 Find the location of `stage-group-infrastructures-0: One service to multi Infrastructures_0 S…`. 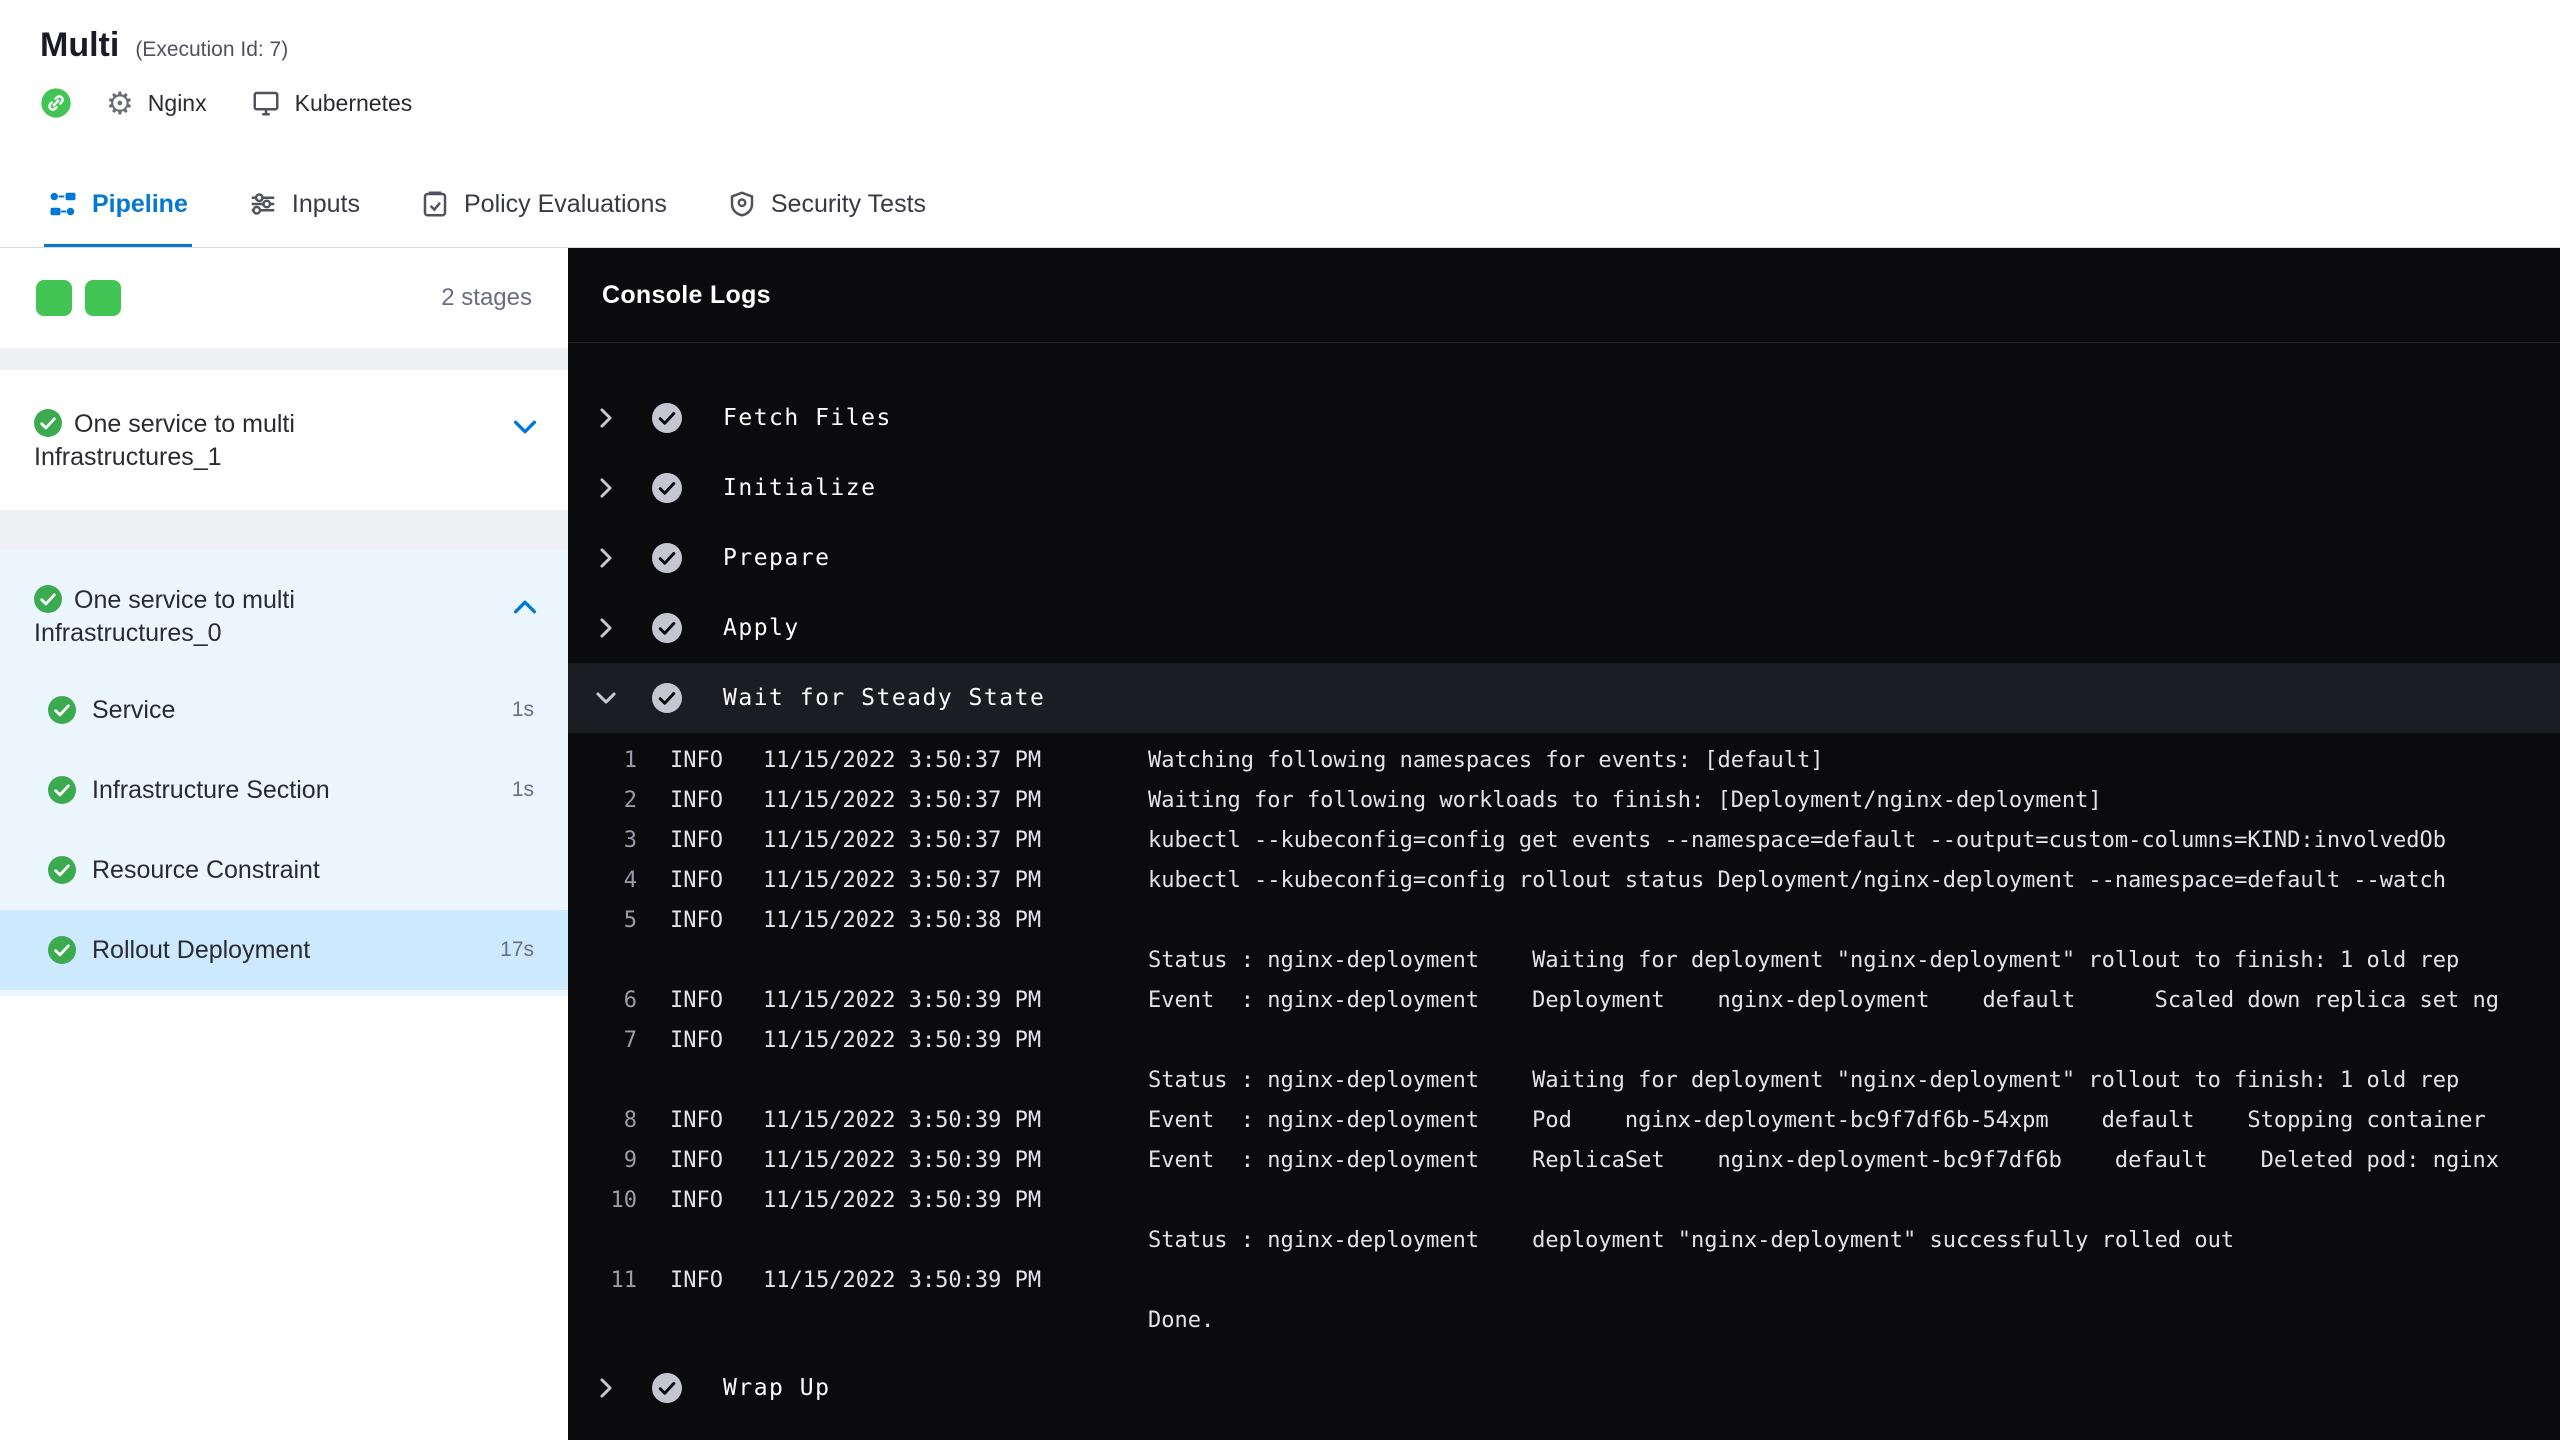

stage-group-infrastructures-0: One service to multi Infrastructures_0 S… is located at coordinates (284, 773).